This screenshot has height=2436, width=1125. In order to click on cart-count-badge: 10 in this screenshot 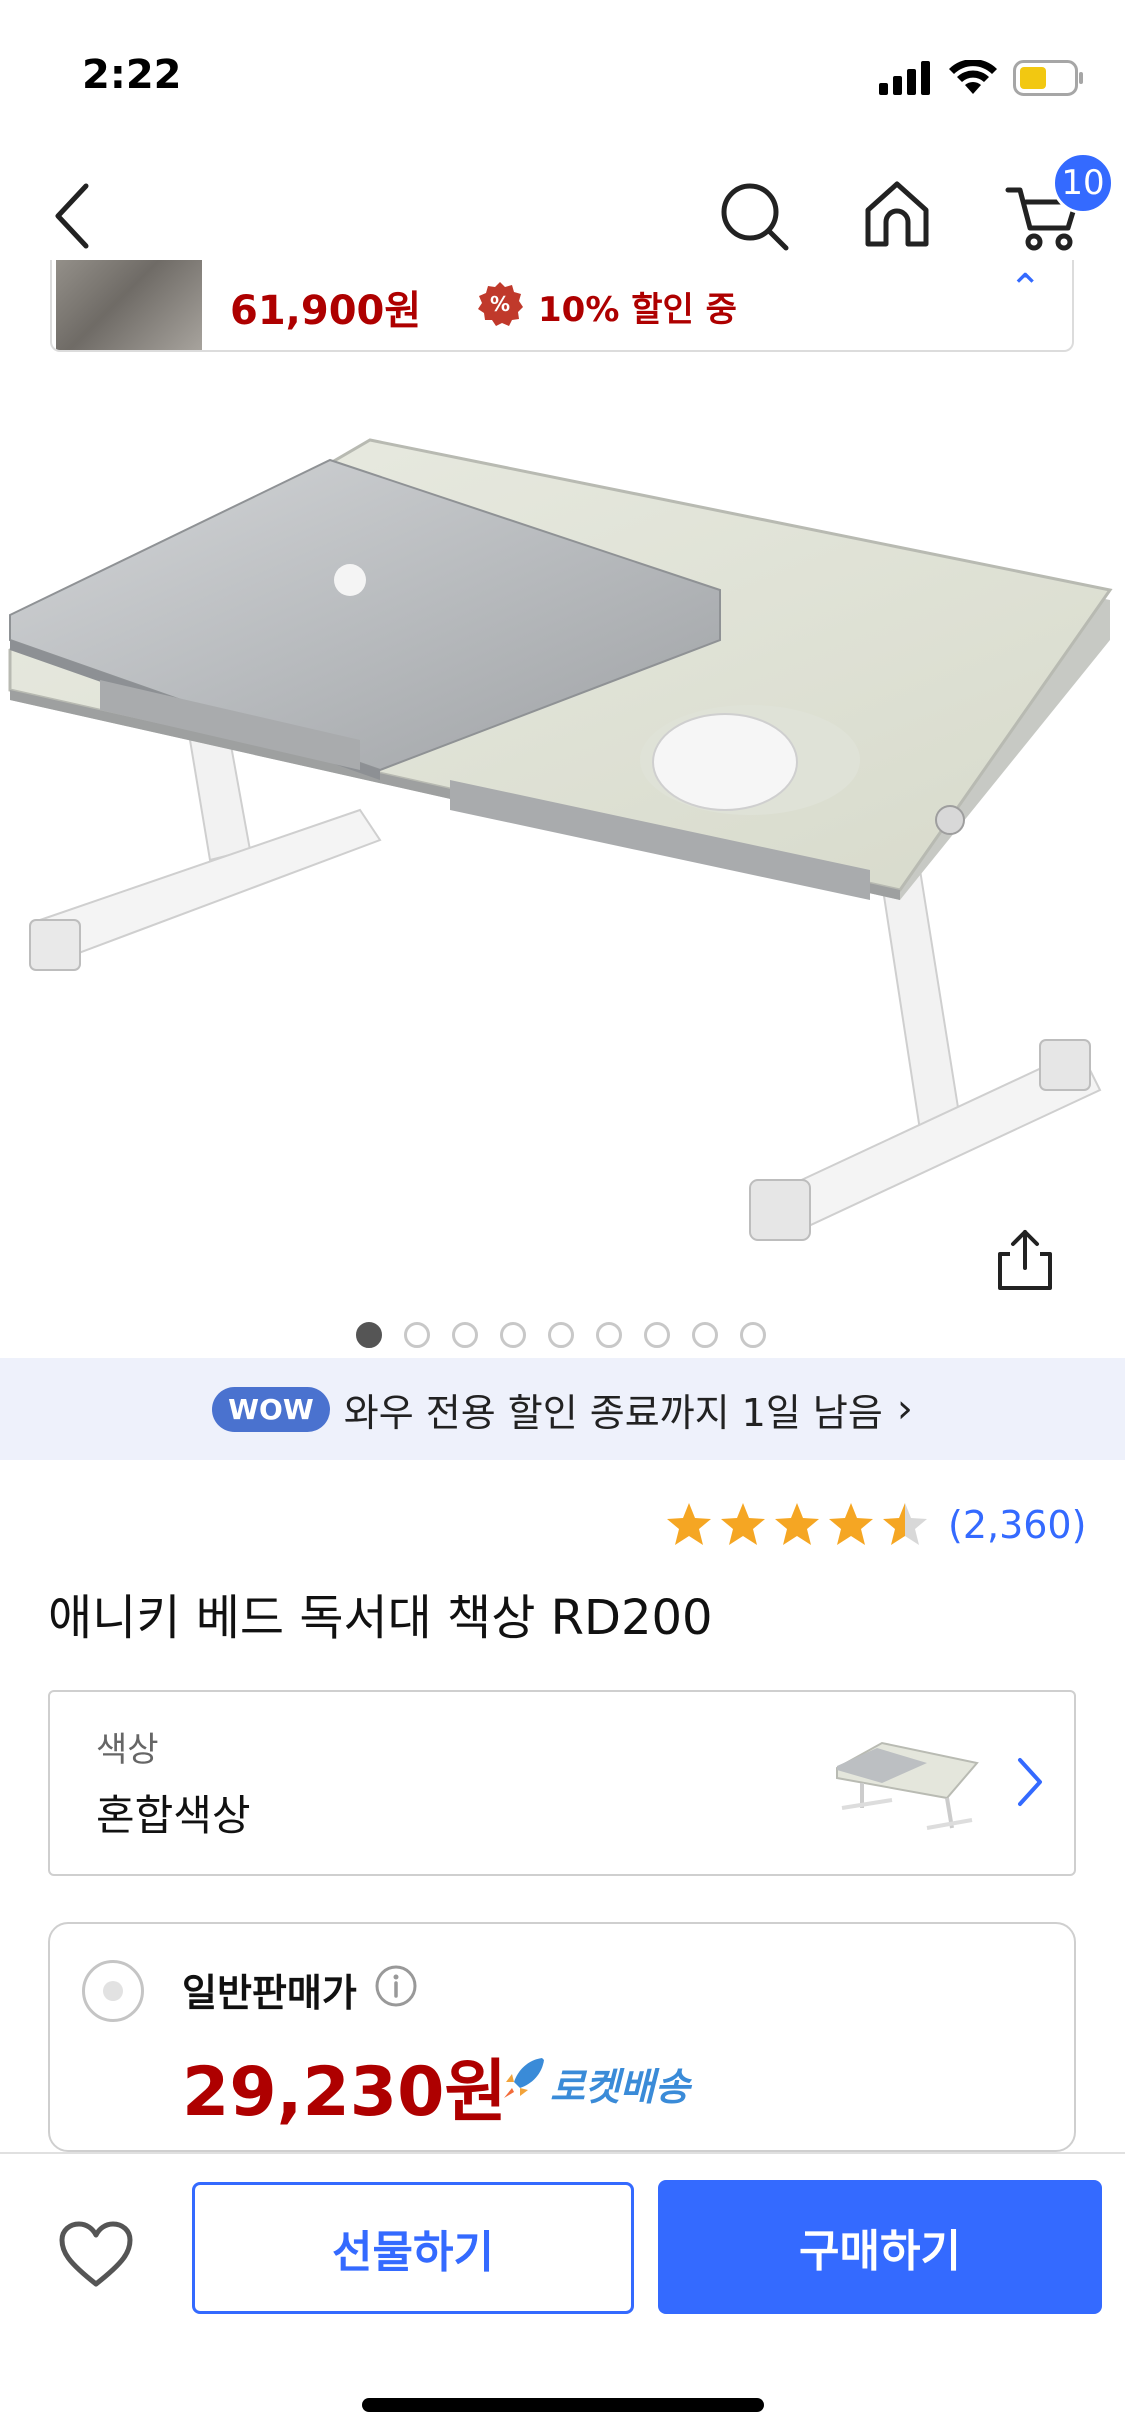, I will do `click(1083, 183)`.